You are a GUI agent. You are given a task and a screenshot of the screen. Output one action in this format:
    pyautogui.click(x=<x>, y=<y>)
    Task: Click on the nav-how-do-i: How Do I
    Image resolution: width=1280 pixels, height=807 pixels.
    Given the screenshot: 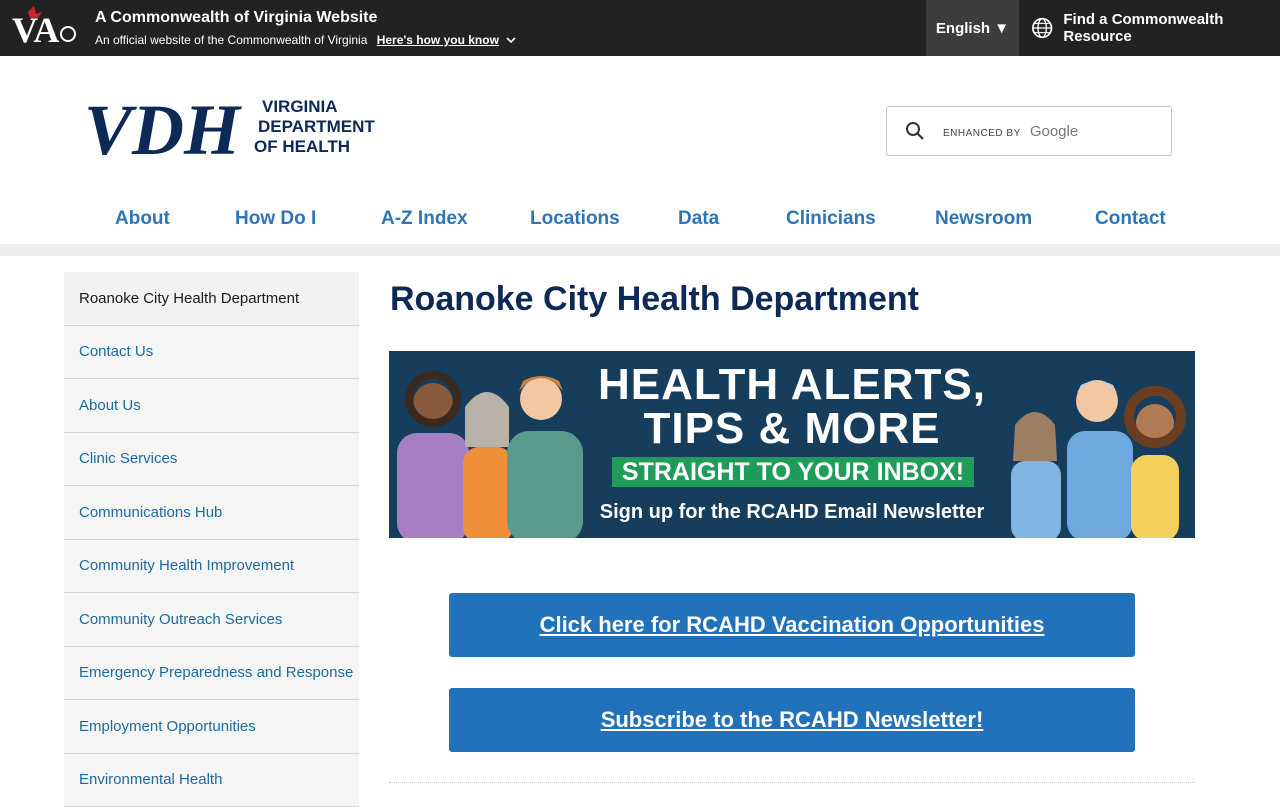 What is the action you would take?
    pyautogui.click(x=275, y=219)
    